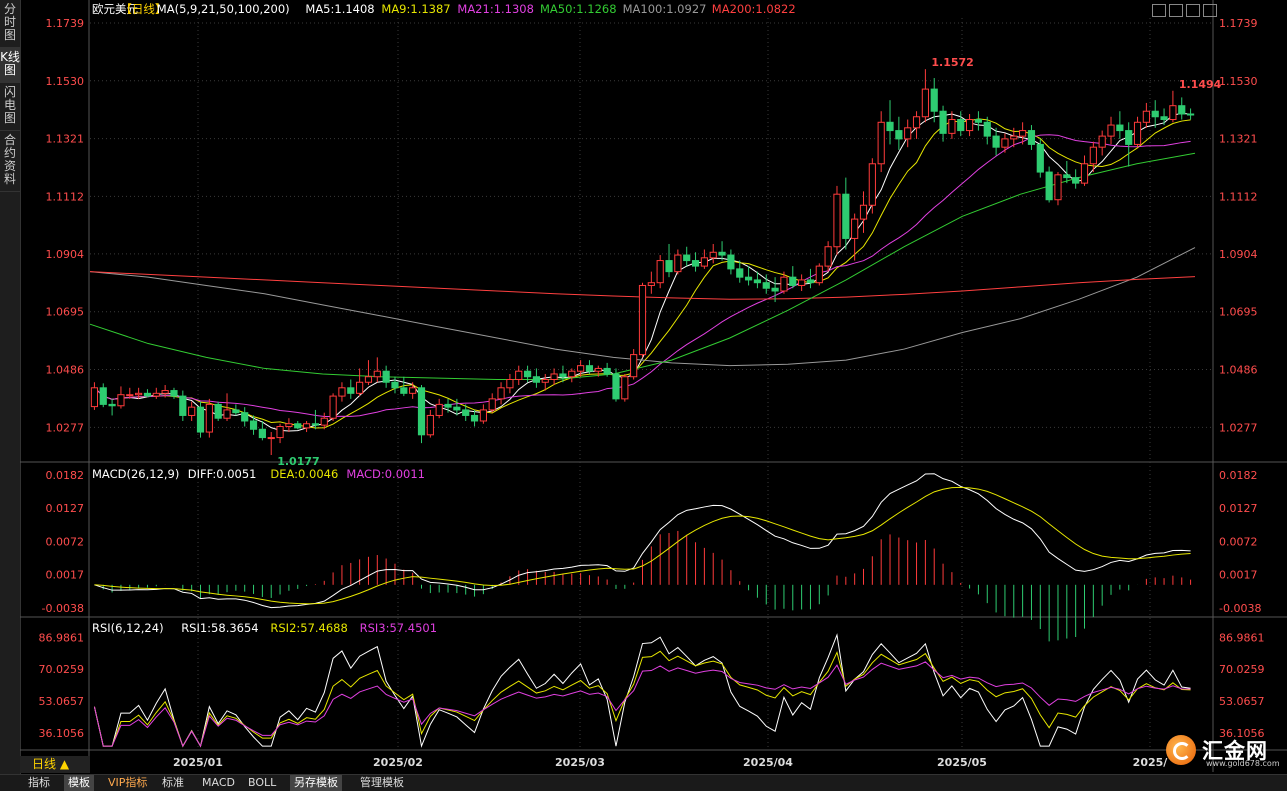 The image size is (1287, 791). What do you see at coordinates (10, 24) in the screenshot?
I see `sidebar-item-intraday: 分时图` at bounding box center [10, 24].